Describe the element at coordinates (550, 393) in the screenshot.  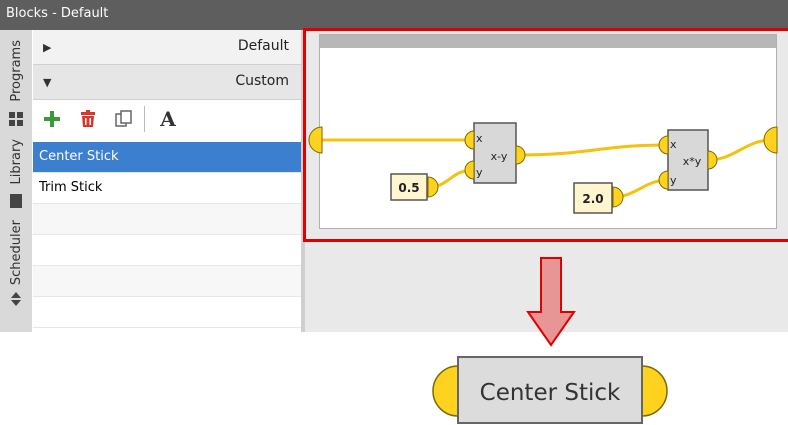
I see `center-stick-block-label: Center Stick` at that location.